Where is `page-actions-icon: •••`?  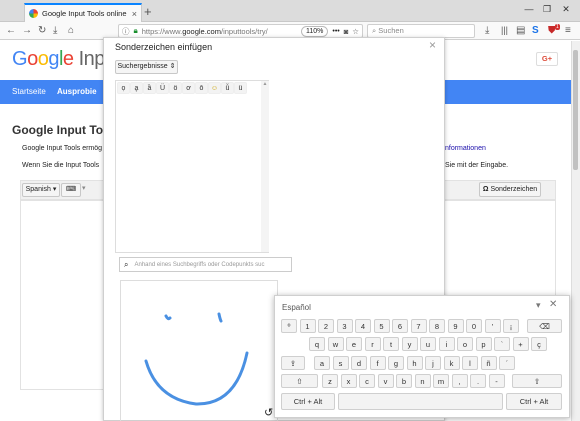
page-actions-icon: ••• is located at coordinates (335, 31).